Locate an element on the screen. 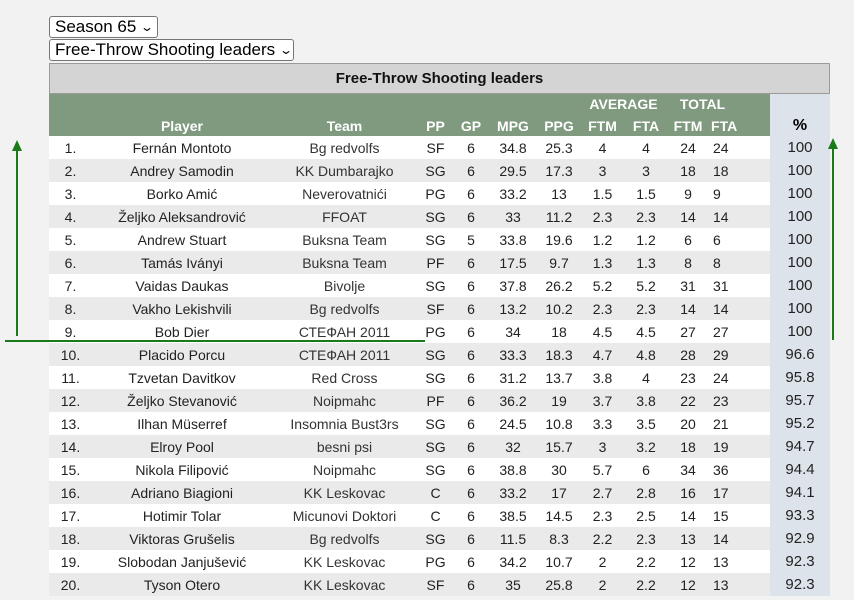 This screenshot has width=854, height=600. cell-player: Fernán Montoto is located at coordinates (182, 147).